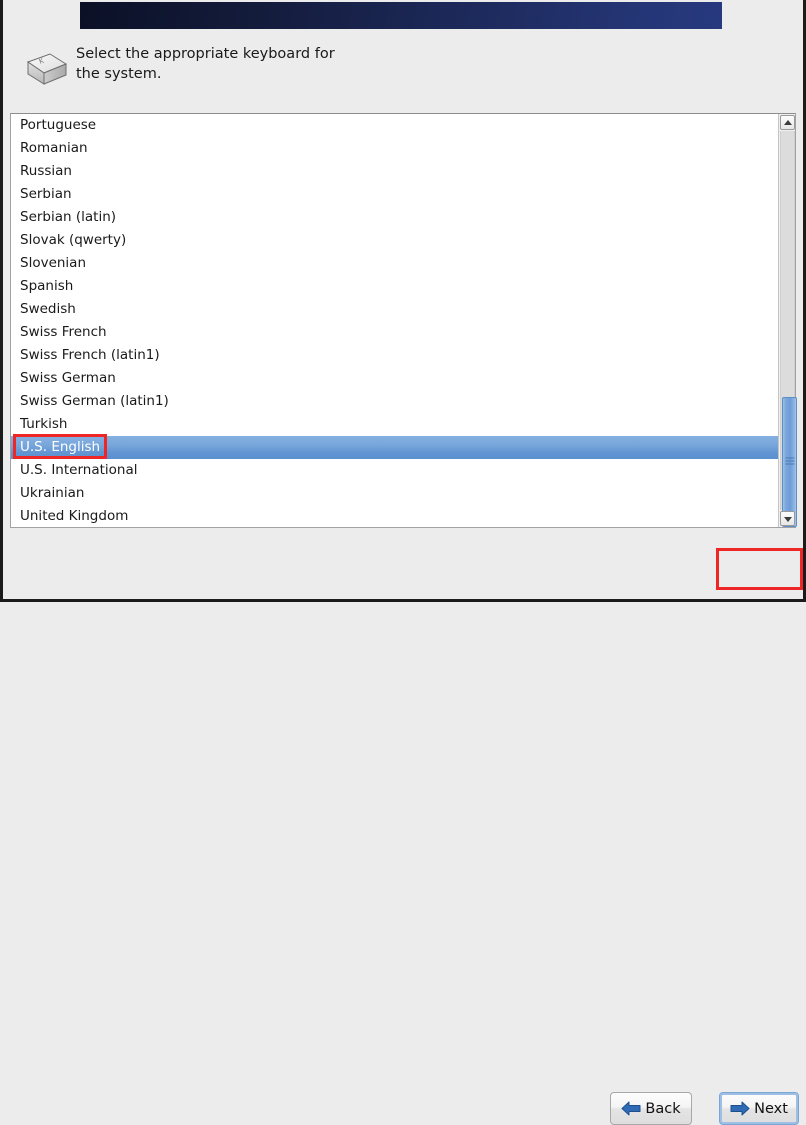  I want to click on chevron-down-icon, so click(787, 519).